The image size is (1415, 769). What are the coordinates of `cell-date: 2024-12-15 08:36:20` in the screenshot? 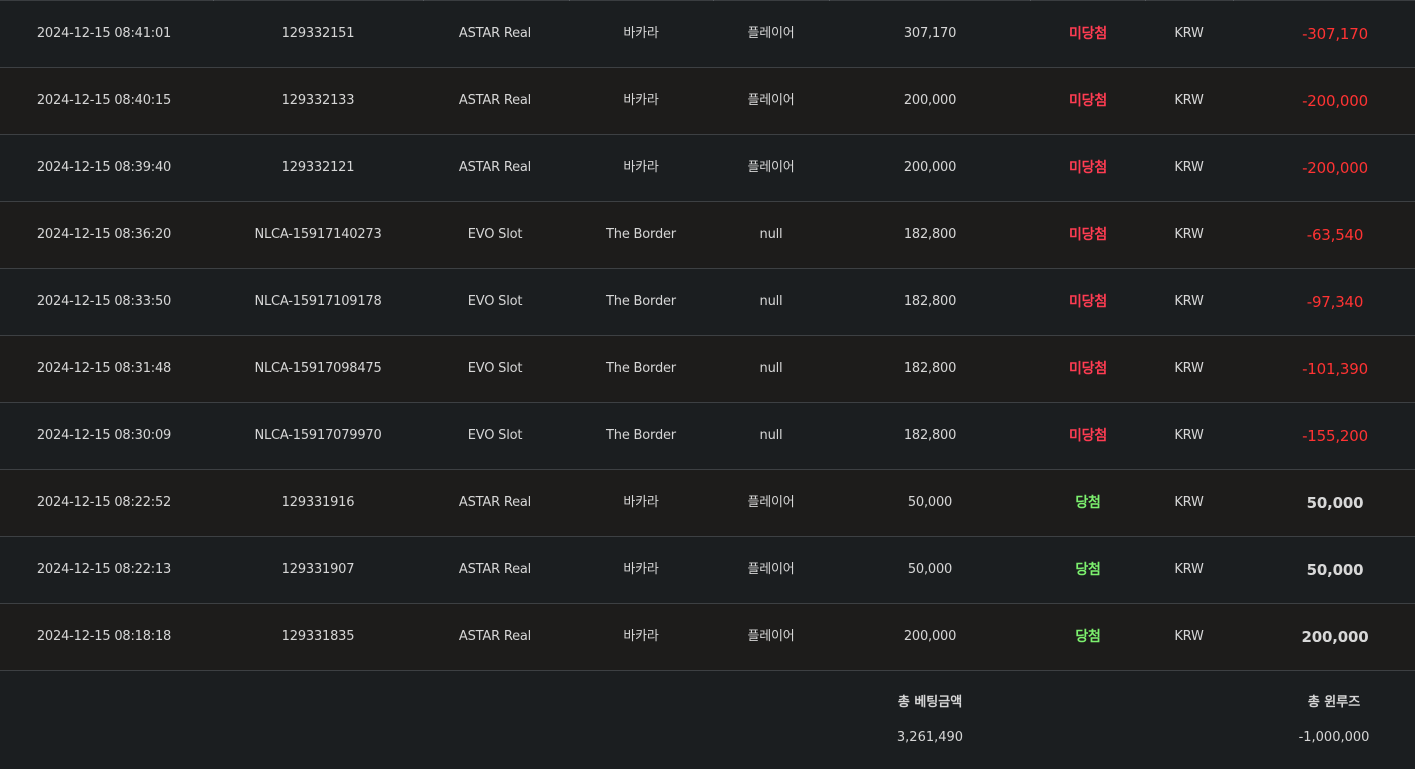 It's located at (104, 234).